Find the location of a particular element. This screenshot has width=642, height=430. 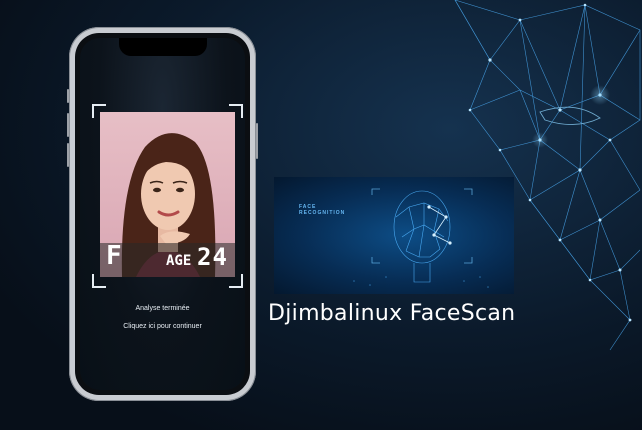

phone-volume-down-button is located at coordinates (68, 155).